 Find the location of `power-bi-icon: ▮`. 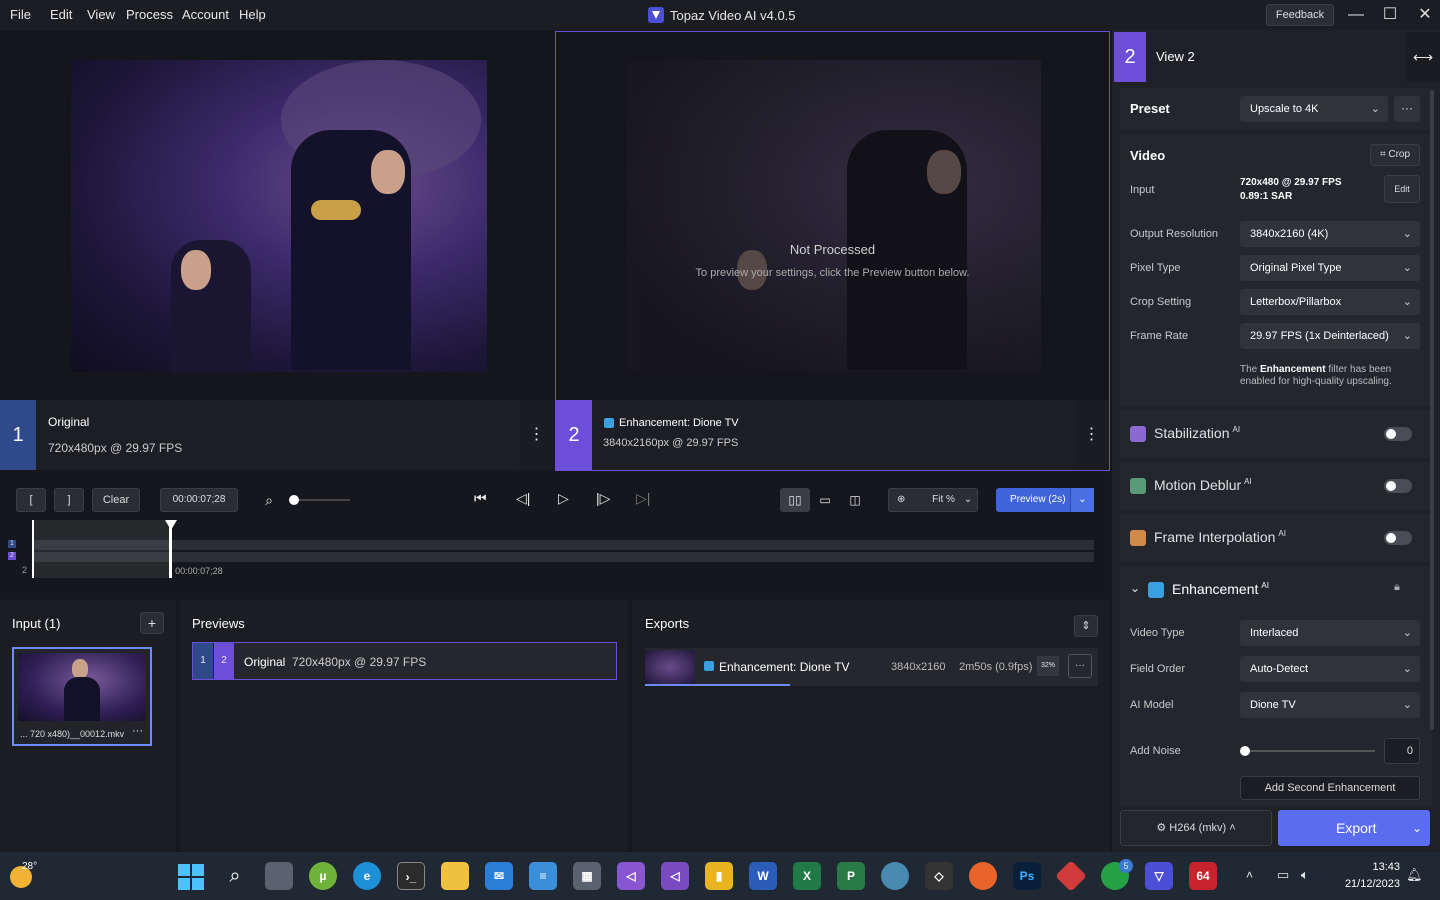

power-bi-icon: ▮ is located at coordinates (719, 876).